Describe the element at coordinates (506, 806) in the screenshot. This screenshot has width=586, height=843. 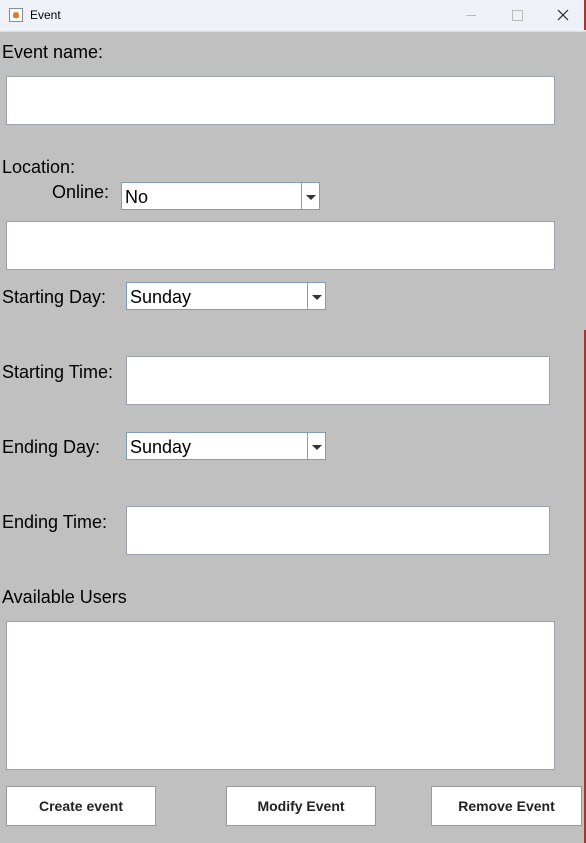
I see `remove-event-button: Remove Event` at that location.